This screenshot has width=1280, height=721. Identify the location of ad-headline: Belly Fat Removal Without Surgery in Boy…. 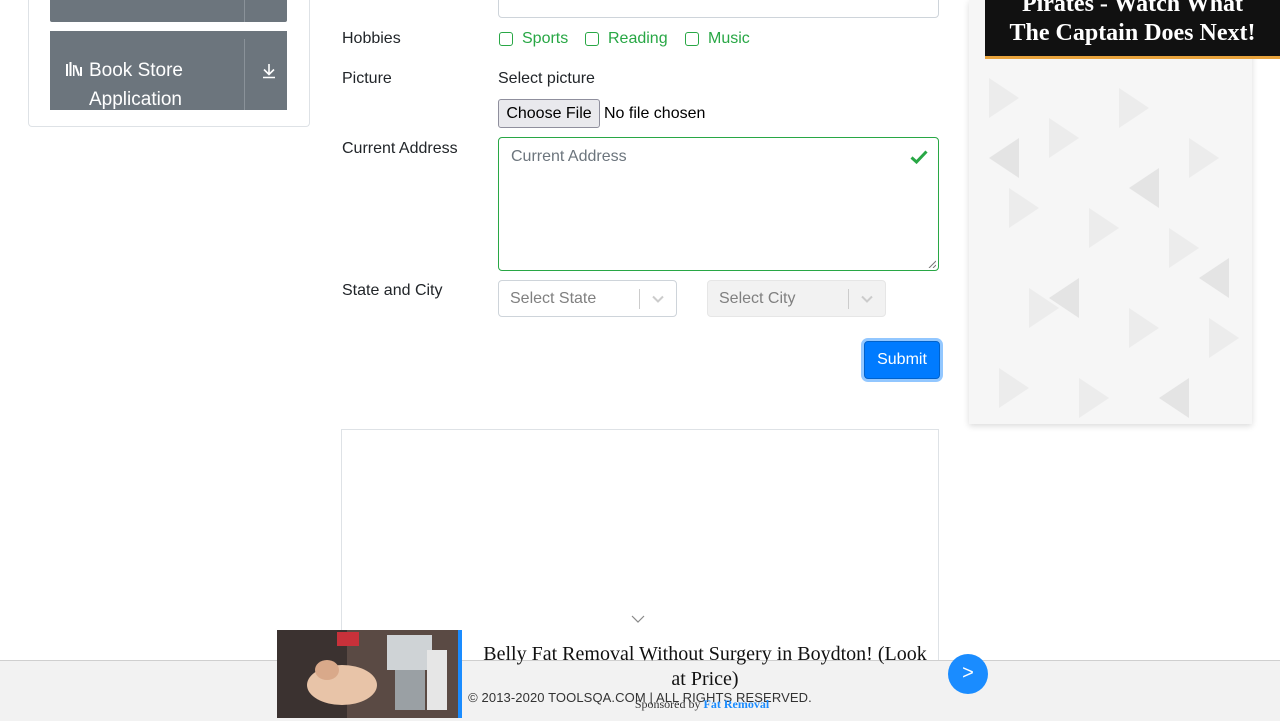
(705, 667).